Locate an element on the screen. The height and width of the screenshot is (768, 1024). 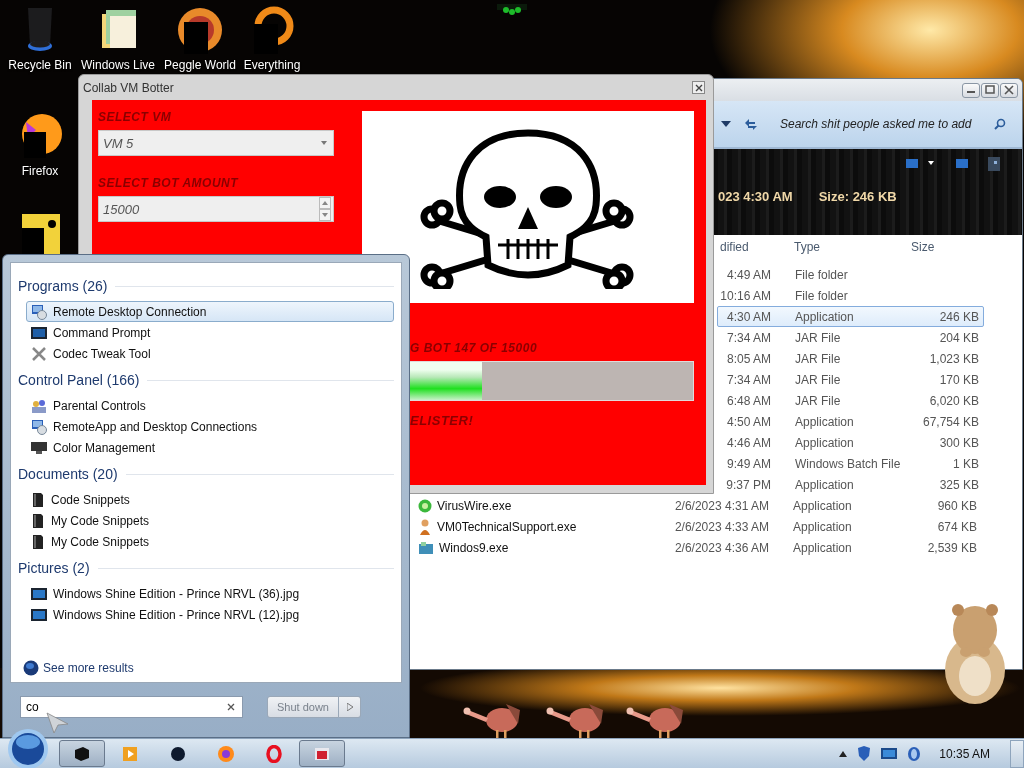
search-field: co is located at coordinates (131, 707).